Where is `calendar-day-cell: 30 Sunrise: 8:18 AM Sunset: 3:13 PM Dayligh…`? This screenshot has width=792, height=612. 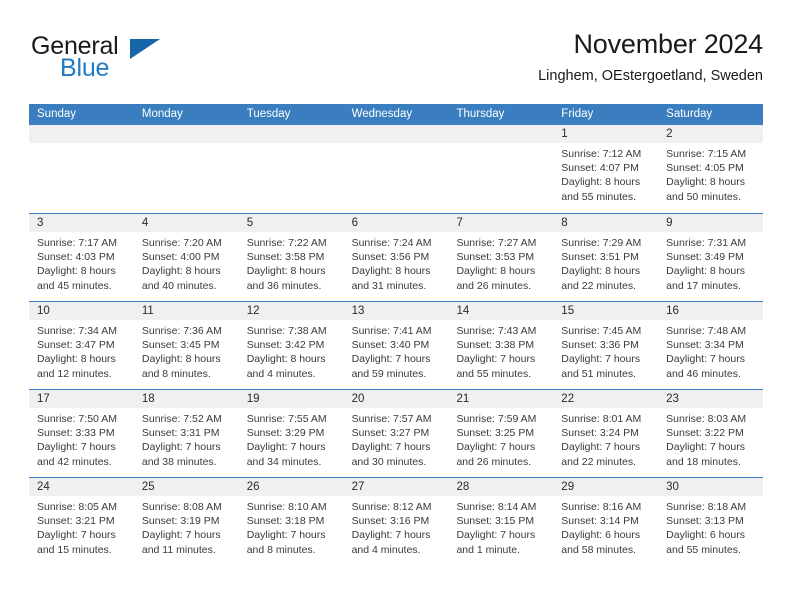 calendar-day-cell: 30 Sunrise: 8:18 AM Sunset: 3:13 PM Dayligh… is located at coordinates (711, 521).